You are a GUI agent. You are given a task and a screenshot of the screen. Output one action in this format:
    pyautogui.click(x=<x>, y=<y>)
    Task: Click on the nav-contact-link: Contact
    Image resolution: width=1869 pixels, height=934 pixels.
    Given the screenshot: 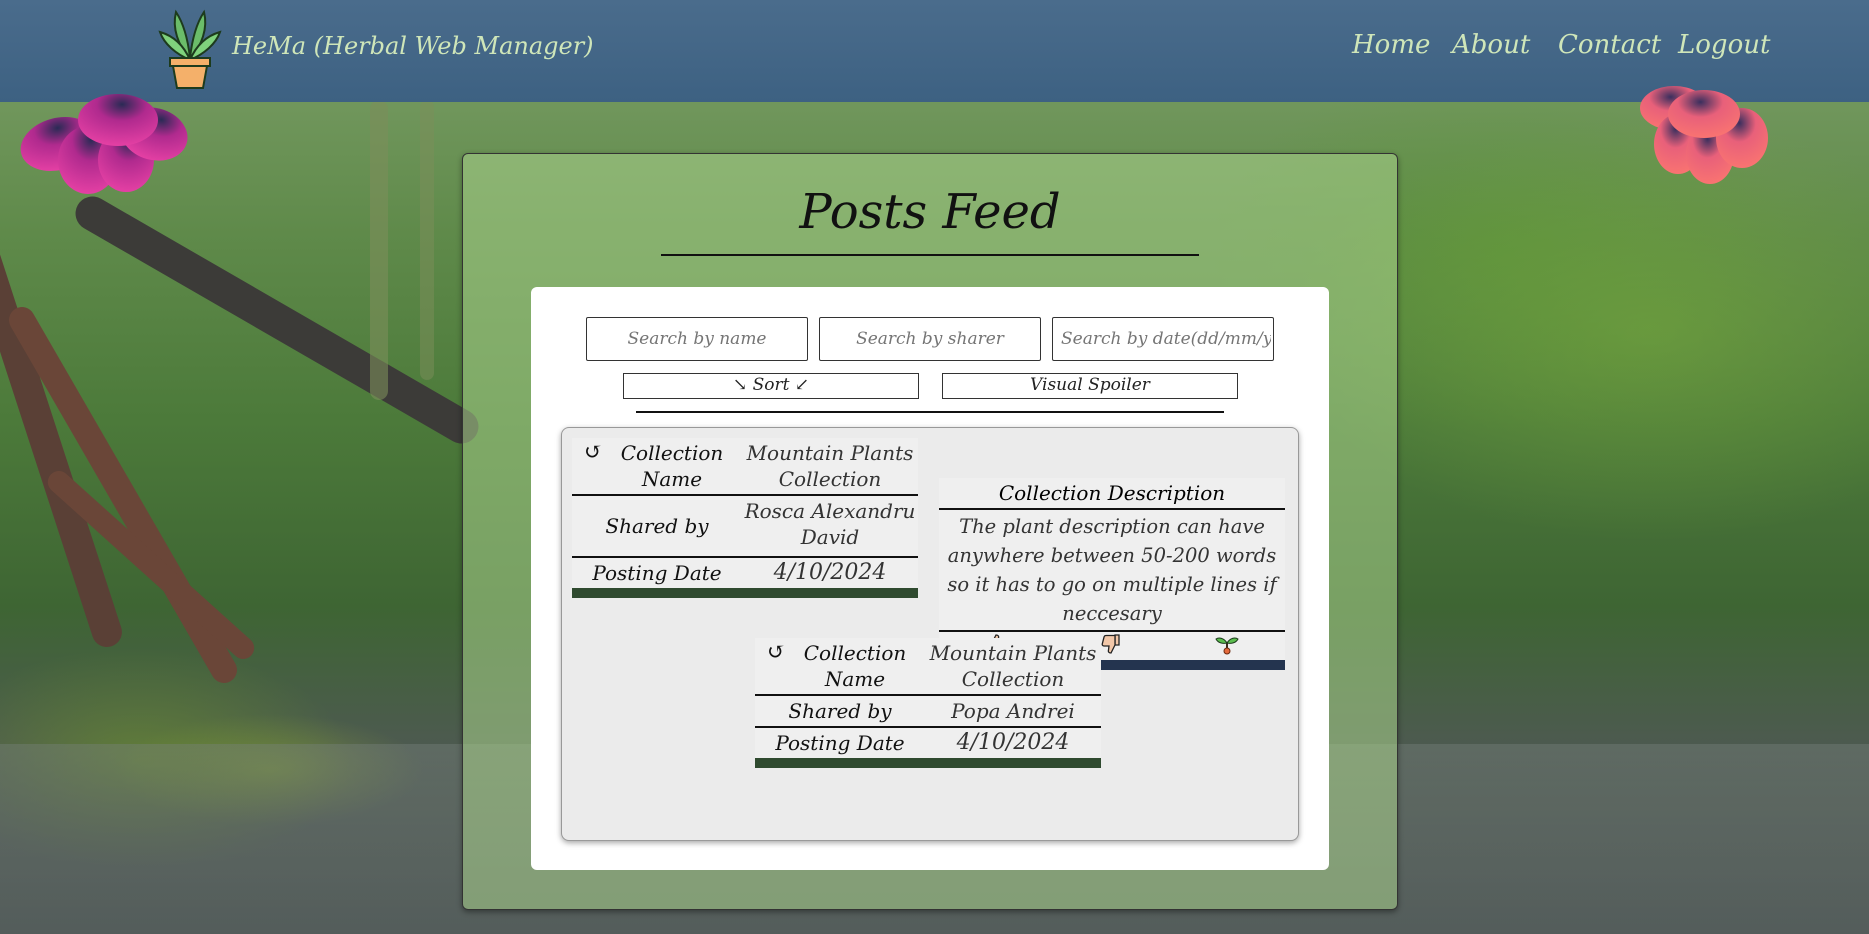 What is the action you would take?
    pyautogui.click(x=1609, y=45)
    